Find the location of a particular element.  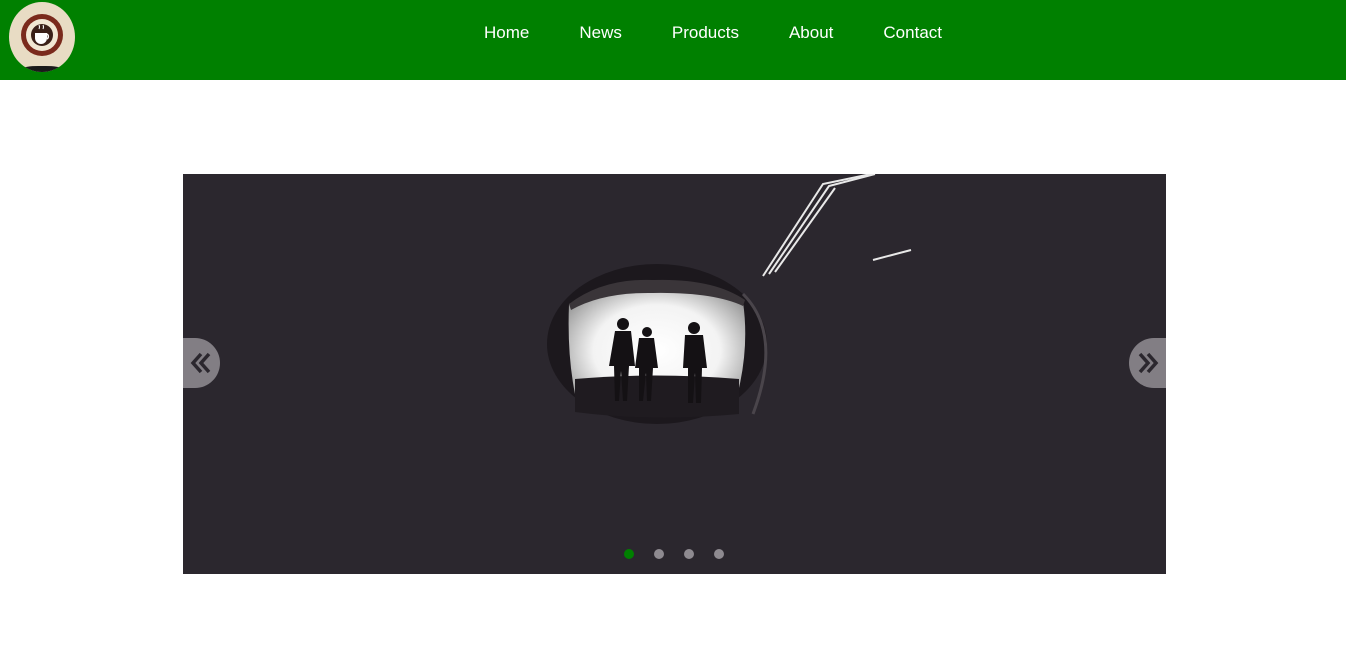

logo-base is located at coordinates (42, 69).